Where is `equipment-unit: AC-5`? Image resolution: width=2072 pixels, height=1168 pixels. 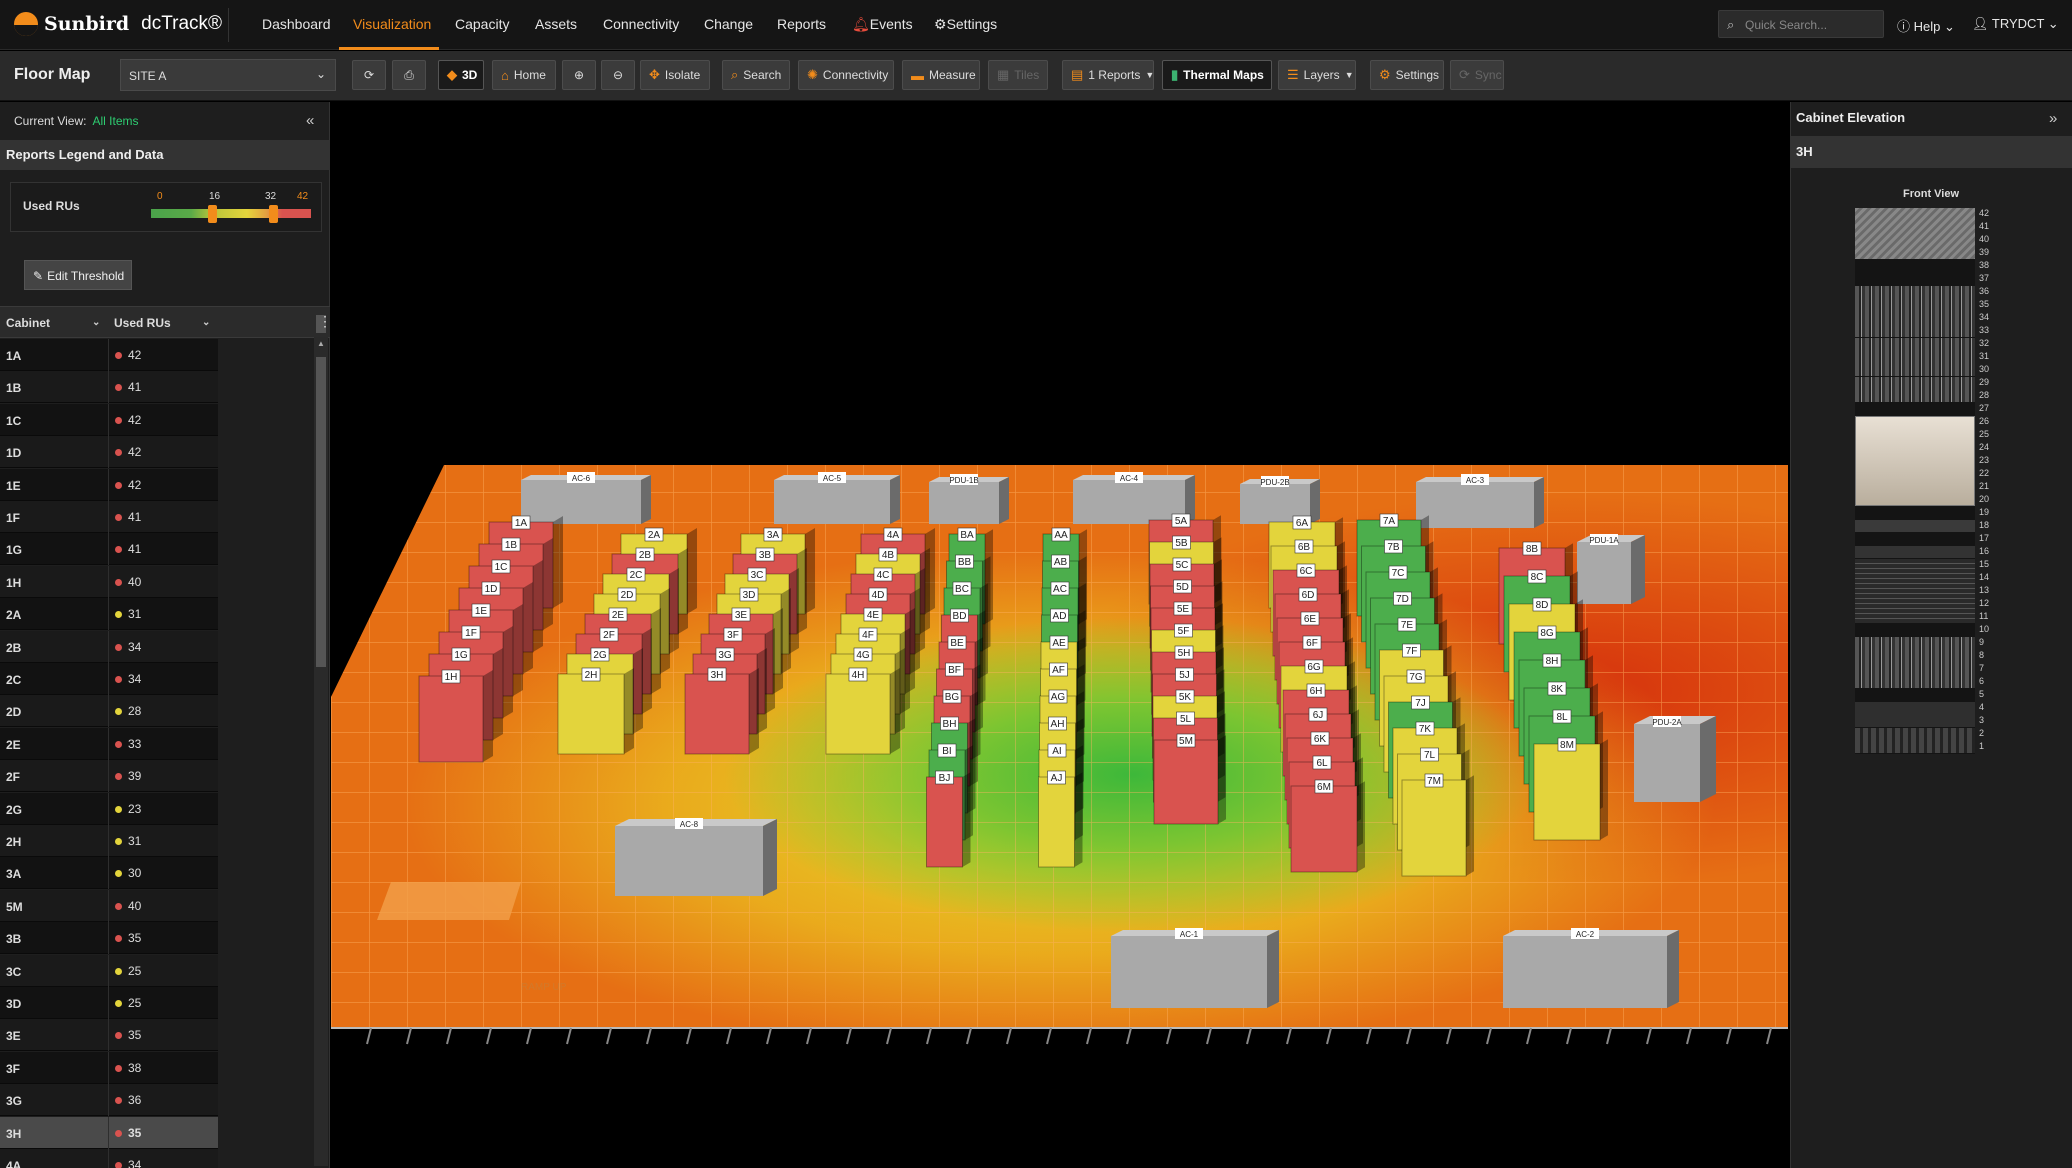 equipment-unit: AC-5 is located at coordinates (837, 498).